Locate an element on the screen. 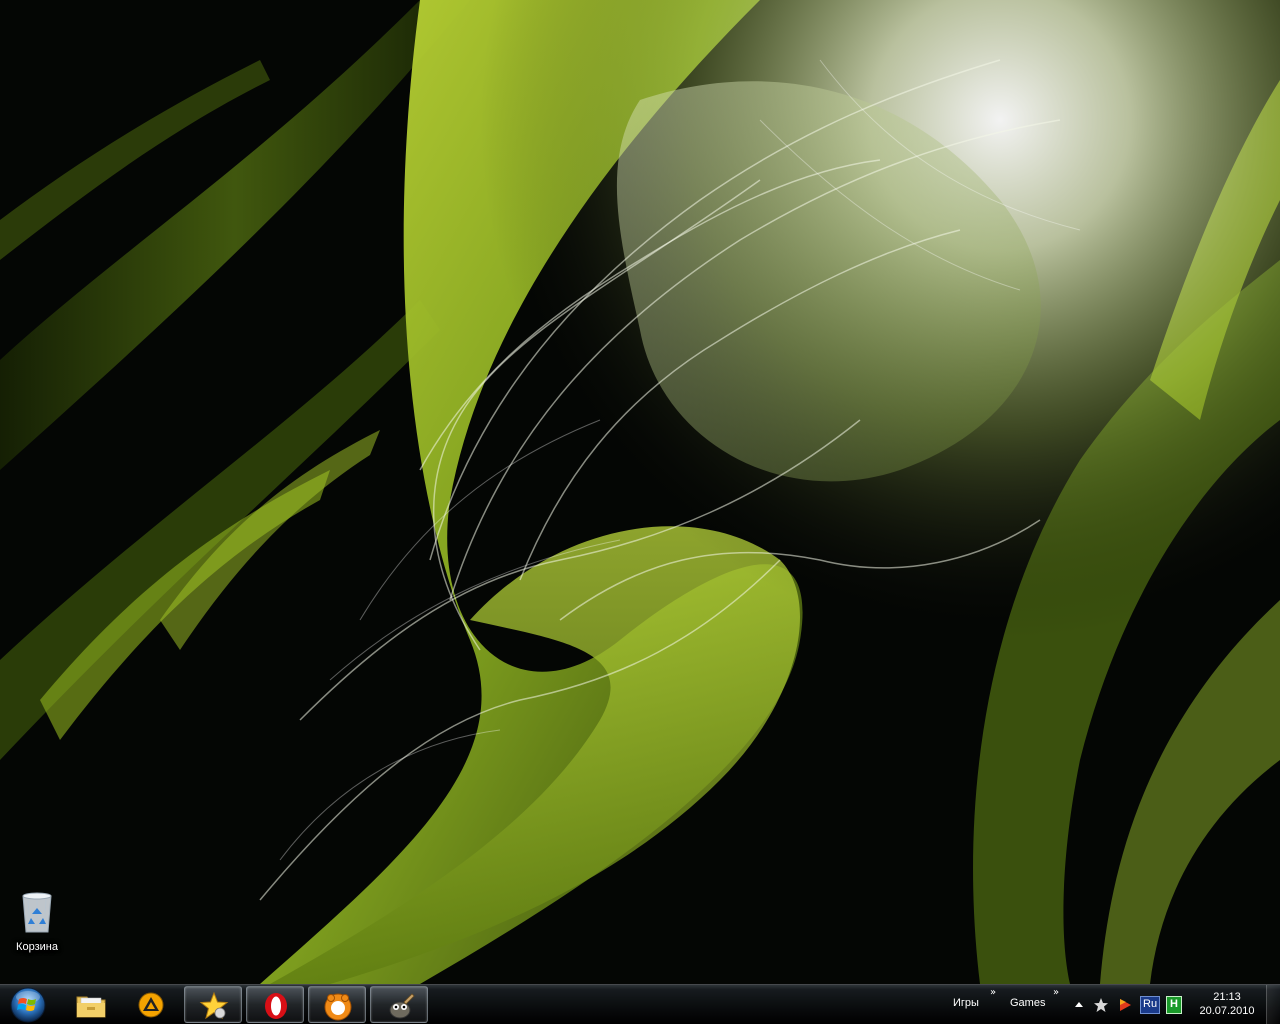  taskbar-gimp-button is located at coordinates (399, 1004).